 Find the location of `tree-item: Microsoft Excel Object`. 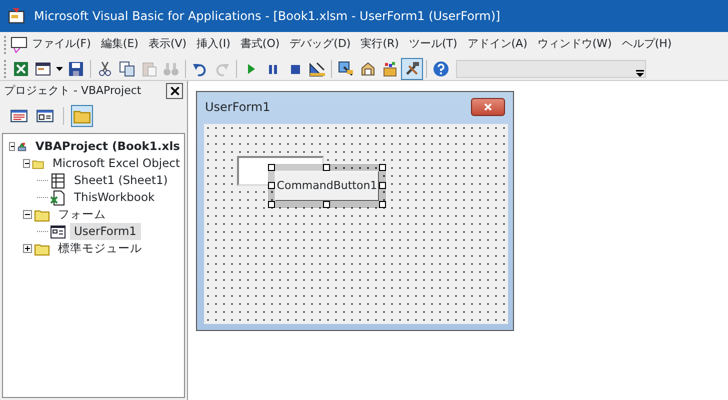

tree-item: Microsoft Excel Object is located at coordinates (116, 163).